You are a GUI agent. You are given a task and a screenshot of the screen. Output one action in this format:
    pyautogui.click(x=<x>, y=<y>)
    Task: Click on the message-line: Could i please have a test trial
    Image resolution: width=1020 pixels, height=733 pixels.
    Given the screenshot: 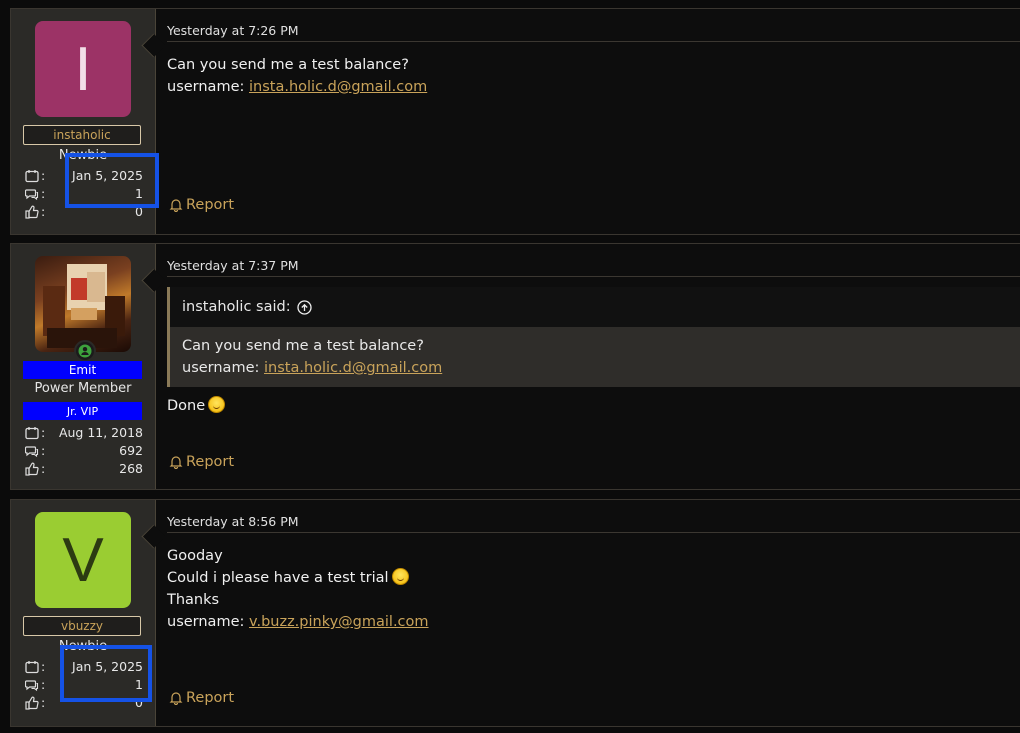 What is the action you would take?
    pyautogui.click(x=298, y=578)
    